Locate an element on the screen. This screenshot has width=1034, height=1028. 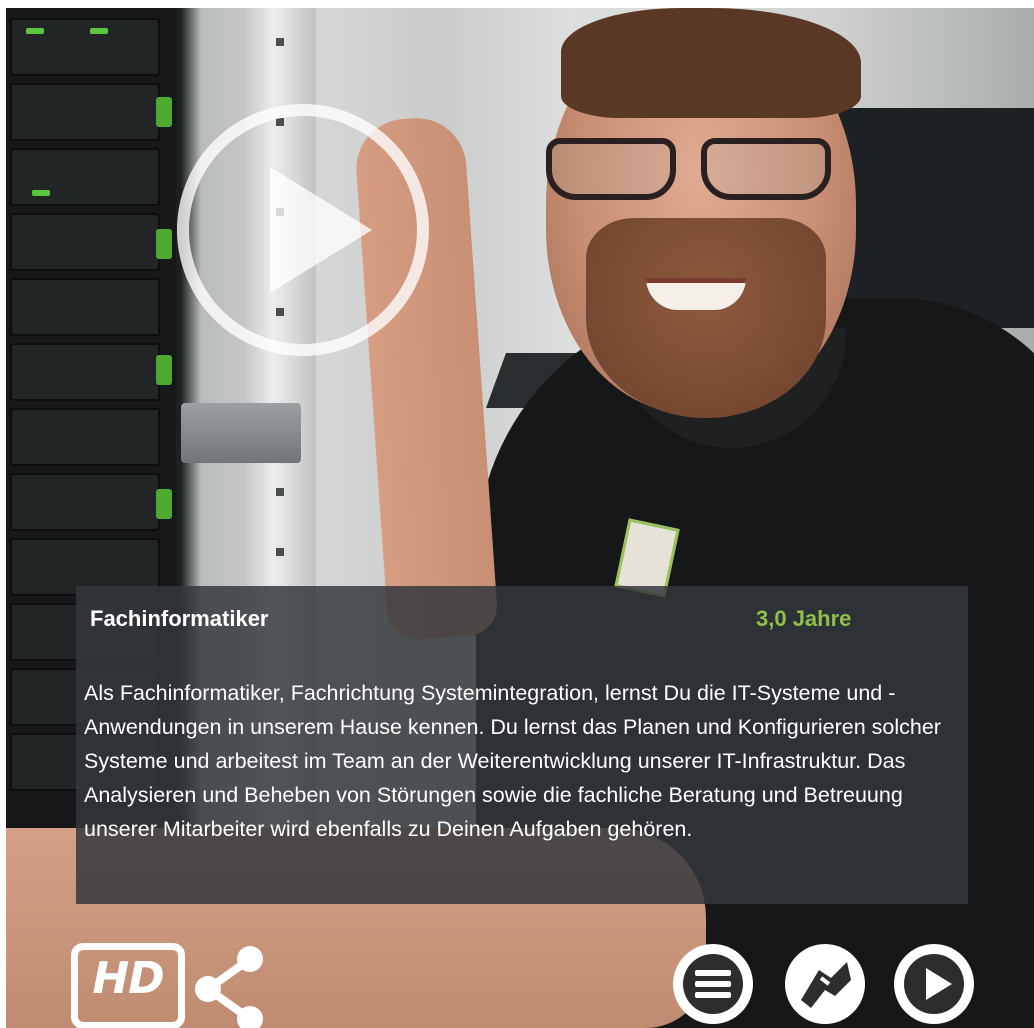
play-circle-icon is located at coordinates (303, 230).